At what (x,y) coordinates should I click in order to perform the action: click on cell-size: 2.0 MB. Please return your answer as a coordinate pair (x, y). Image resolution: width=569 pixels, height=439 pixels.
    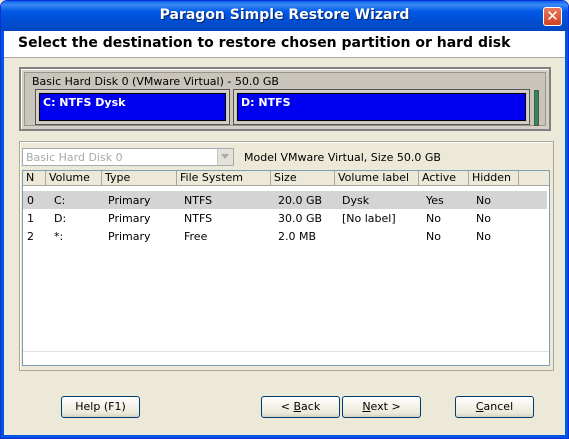
    Looking at the image, I should click on (297, 236).